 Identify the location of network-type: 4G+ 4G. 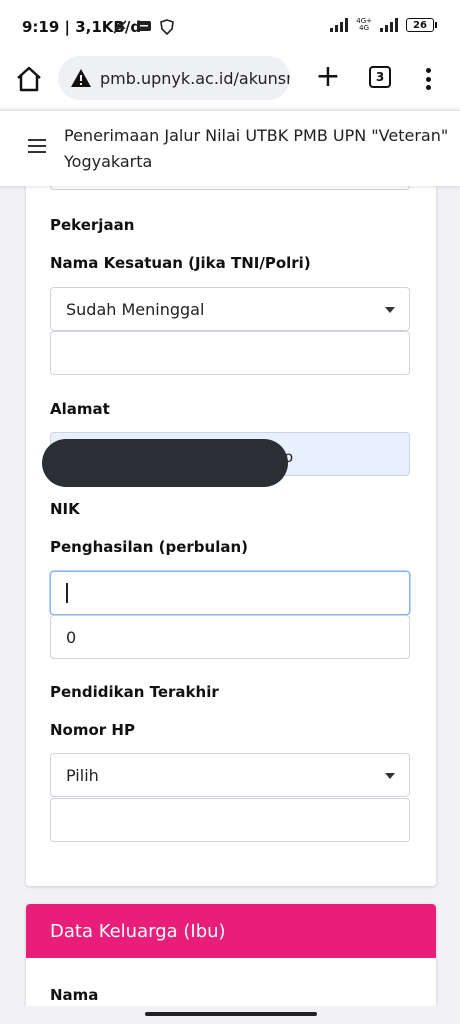
(364, 24).